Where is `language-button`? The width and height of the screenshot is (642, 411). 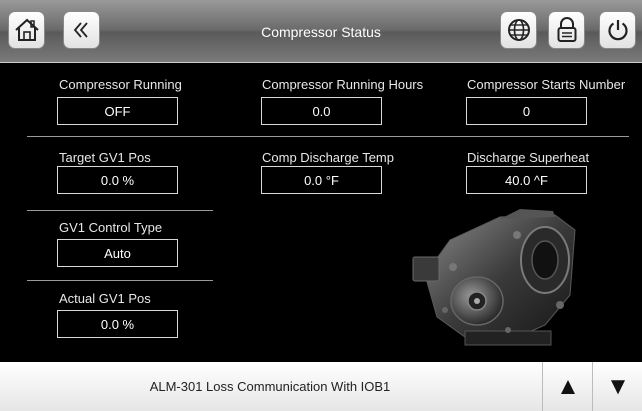
language-button is located at coordinates (518, 30).